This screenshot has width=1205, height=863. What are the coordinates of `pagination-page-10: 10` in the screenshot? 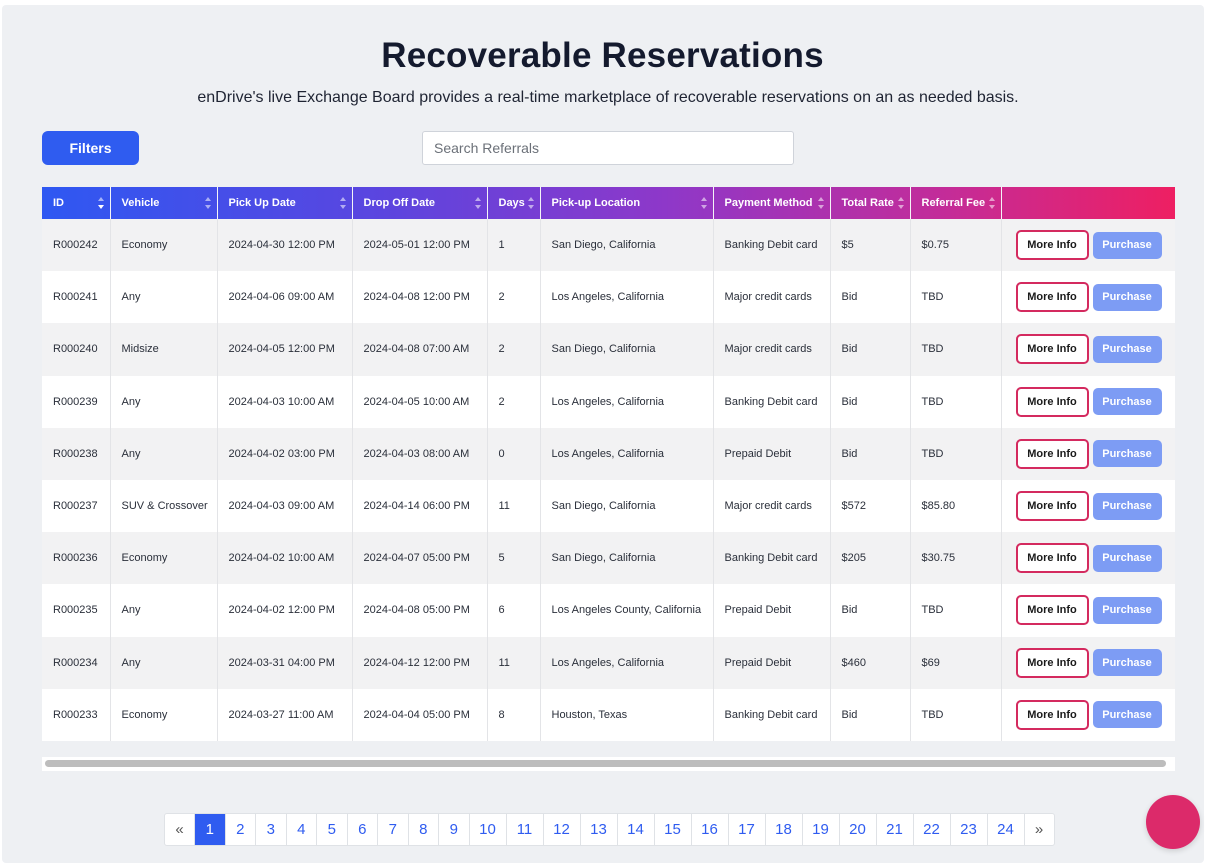 It's located at (488, 829).